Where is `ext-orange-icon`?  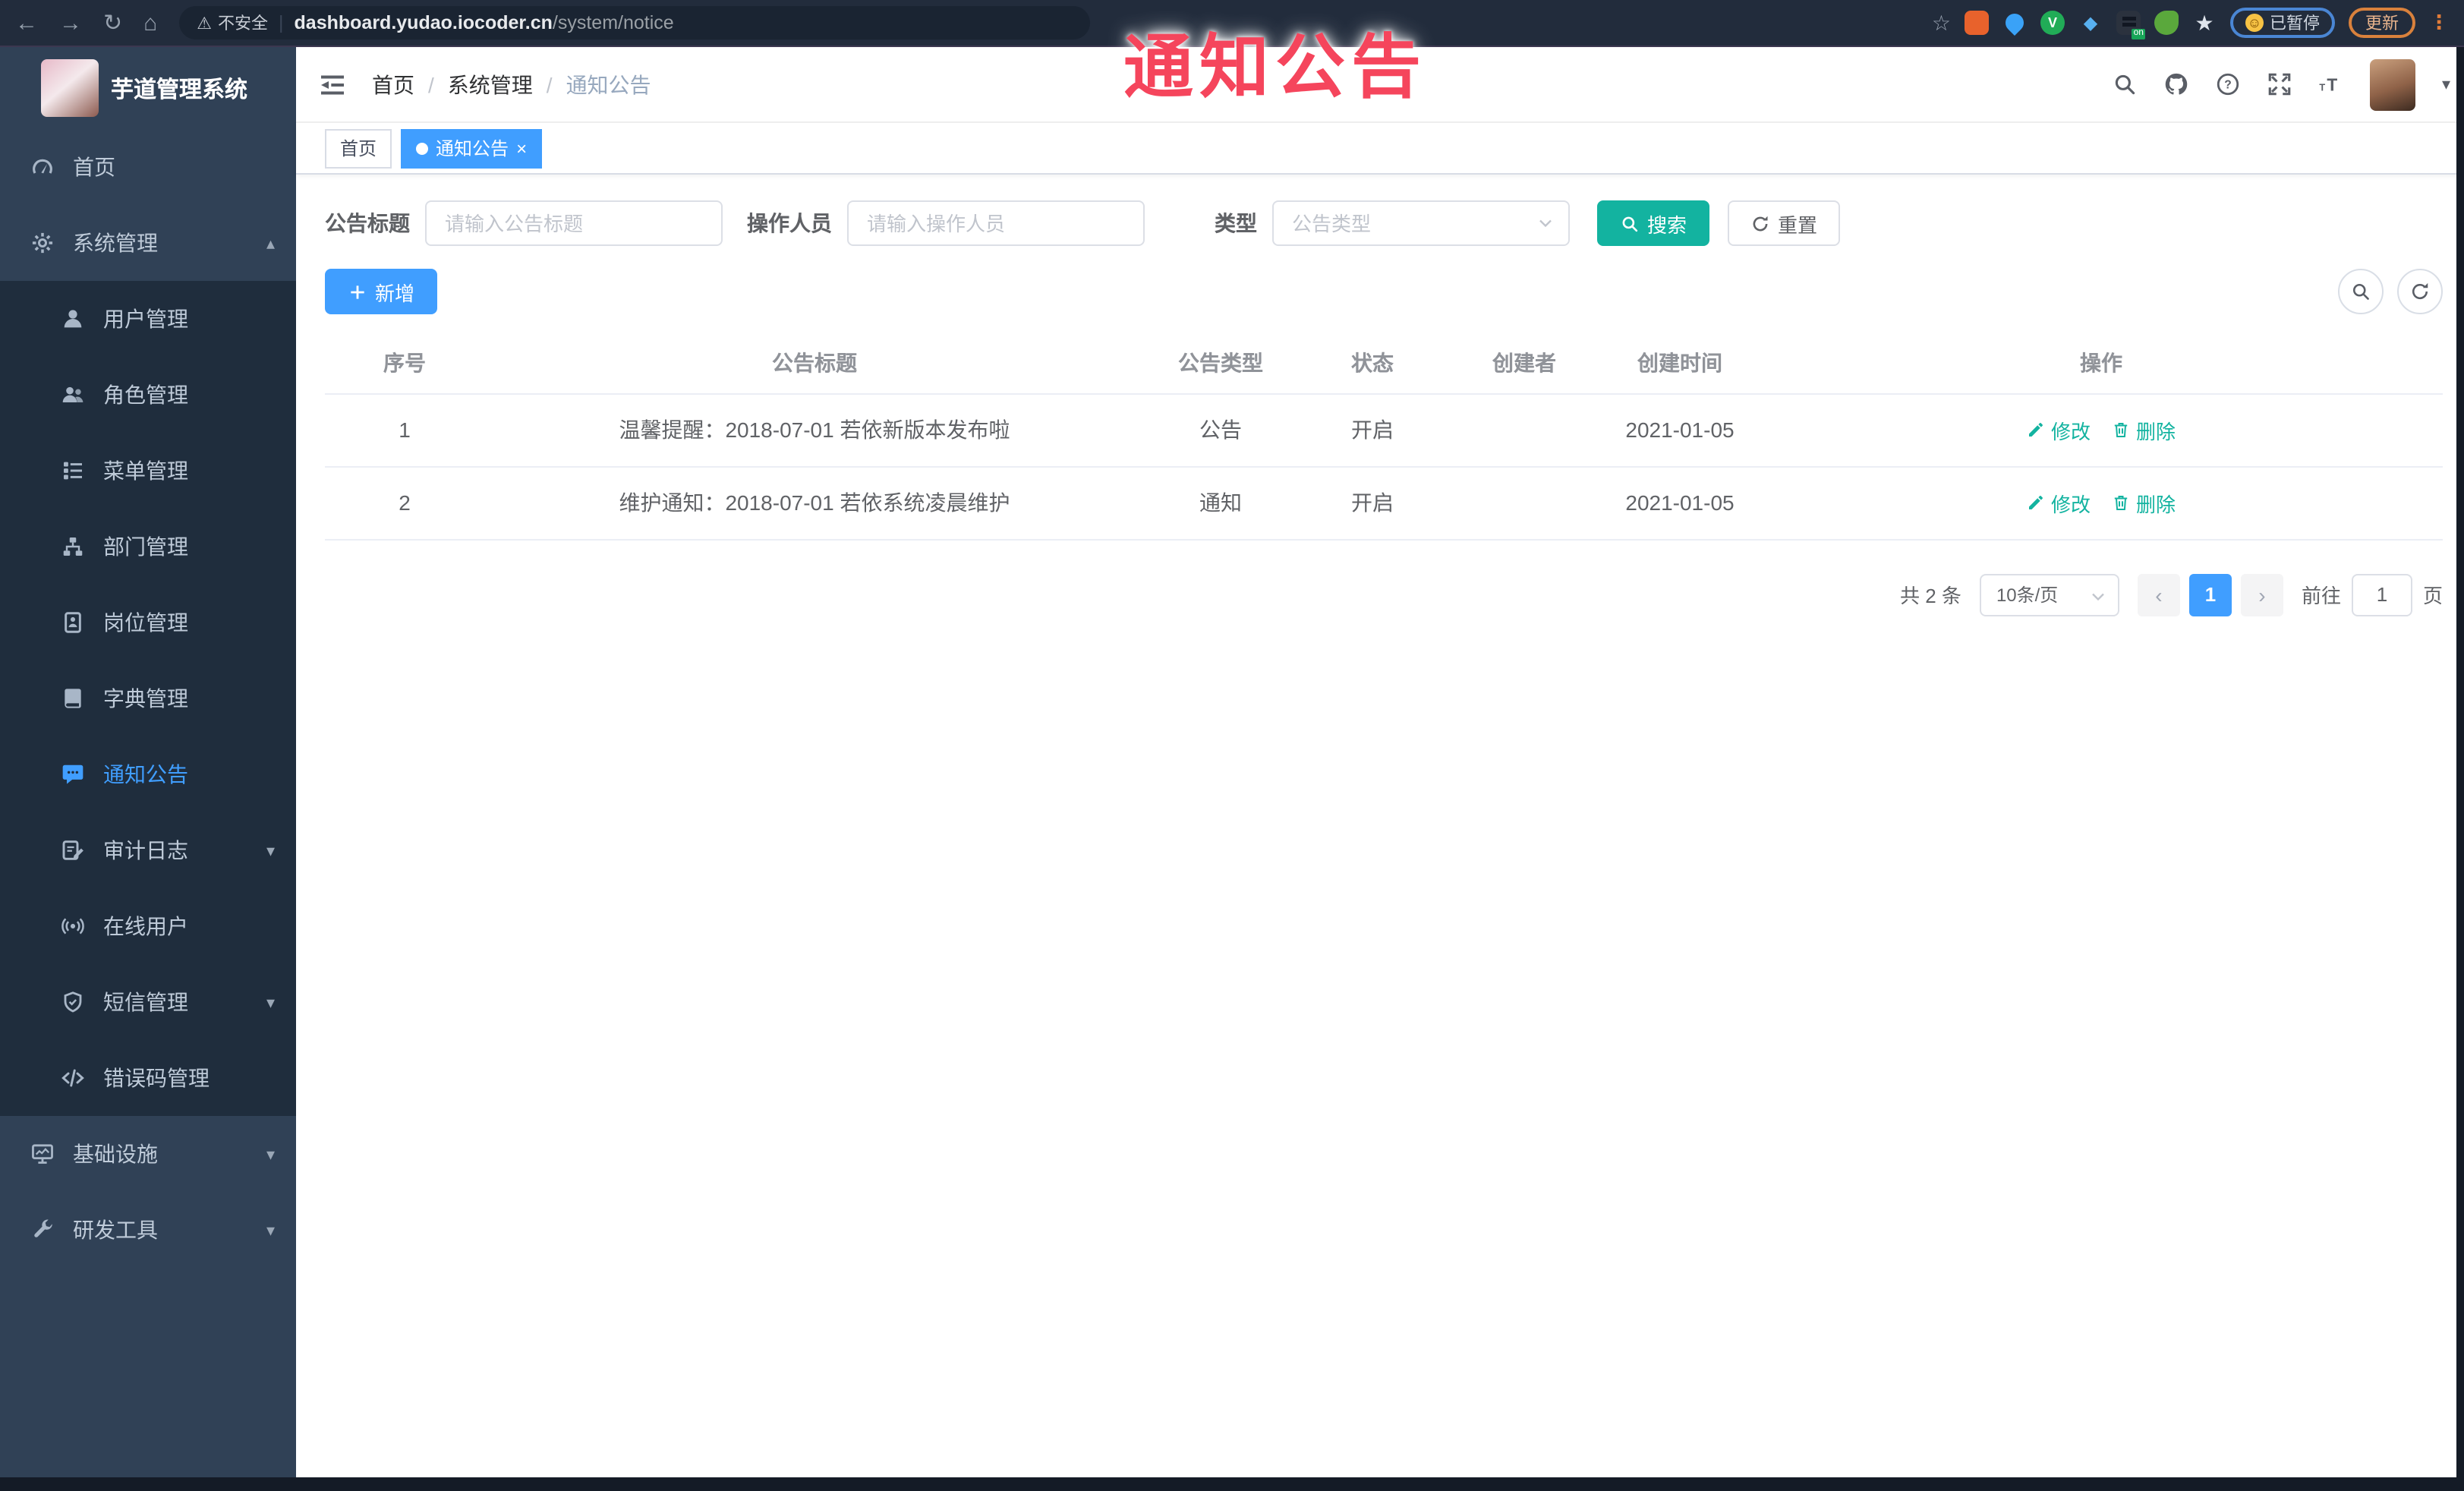
ext-orange-icon is located at coordinates (1977, 23).